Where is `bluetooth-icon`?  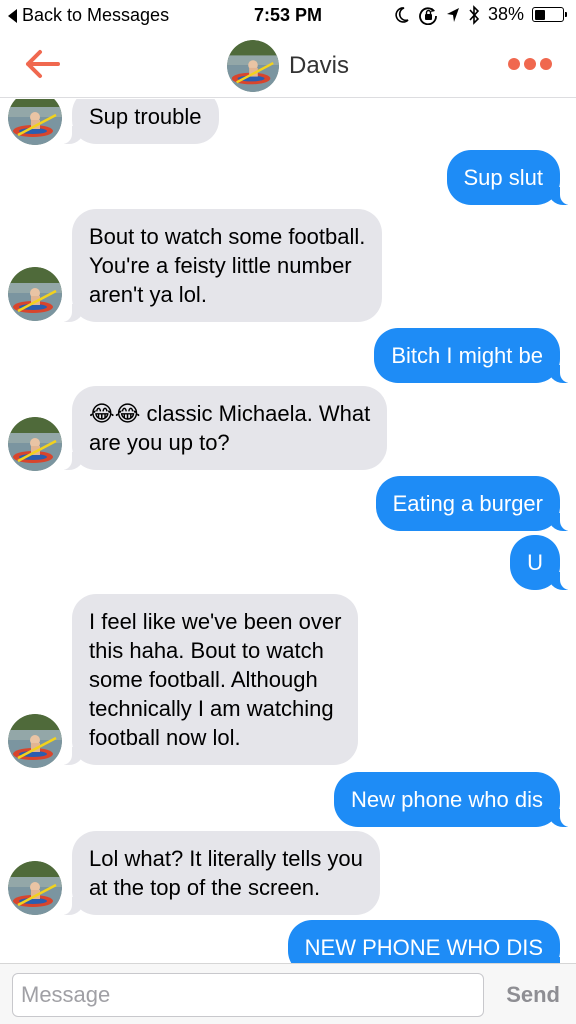 bluetooth-icon is located at coordinates (474, 14).